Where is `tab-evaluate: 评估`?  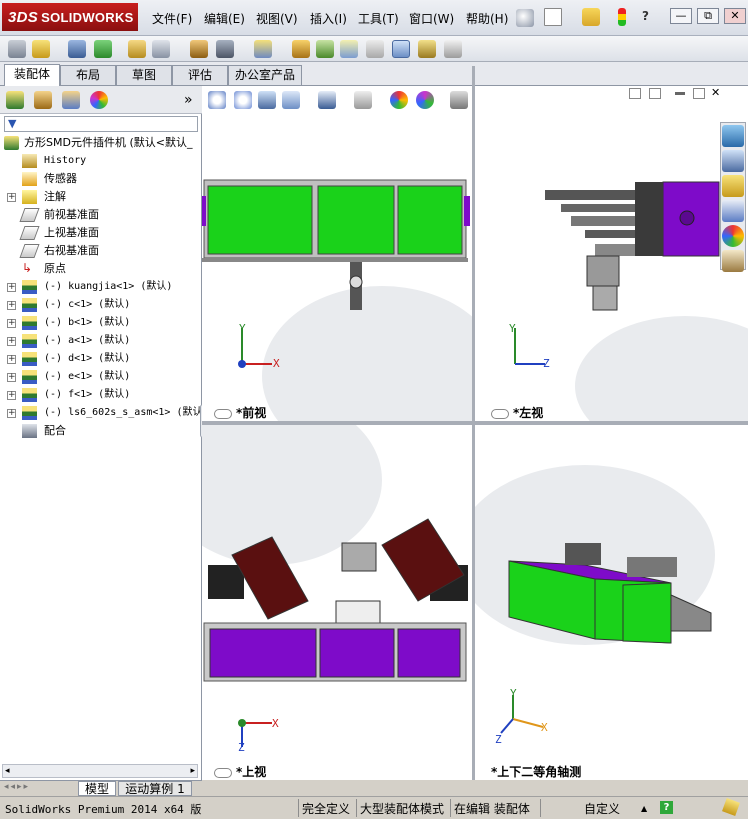
tab-evaluate: 评估 is located at coordinates (200, 75).